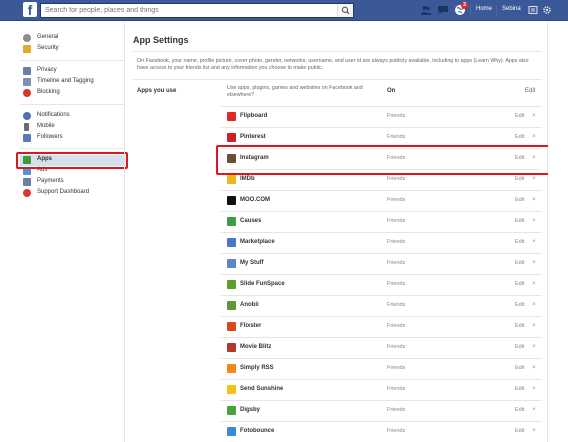 Image resolution: width=568 pixels, height=442 pixels. What do you see at coordinates (250, 410) in the screenshot?
I see `app-name: Digsby` at bounding box center [250, 410].